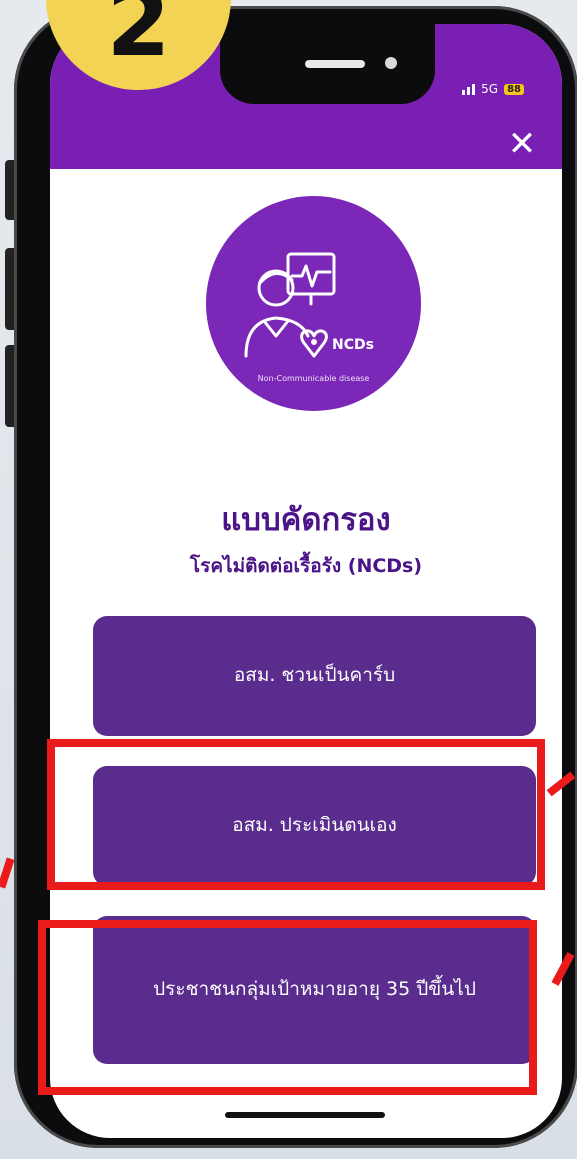 This screenshot has width=577, height=1159. I want to click on camera-icon, so click(391, 63).